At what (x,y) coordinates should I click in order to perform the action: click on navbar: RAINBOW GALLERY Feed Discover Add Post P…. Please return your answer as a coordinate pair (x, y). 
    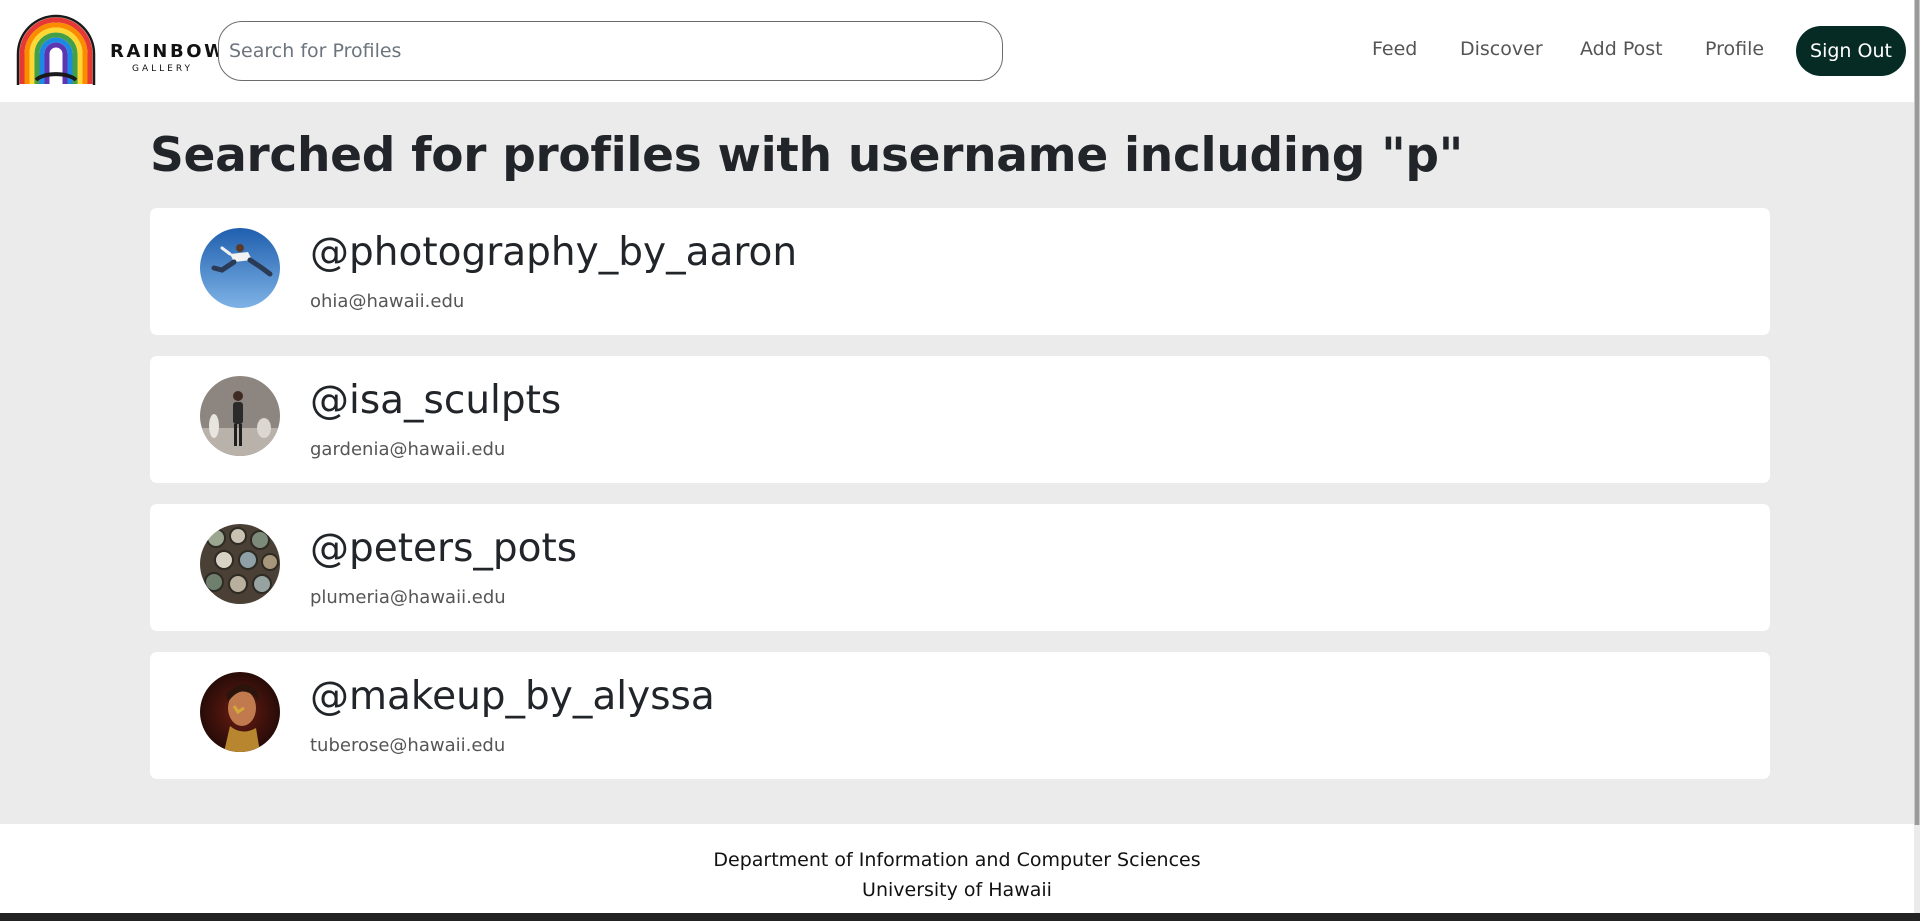
    Looking at the image, I should click on (960, 51).